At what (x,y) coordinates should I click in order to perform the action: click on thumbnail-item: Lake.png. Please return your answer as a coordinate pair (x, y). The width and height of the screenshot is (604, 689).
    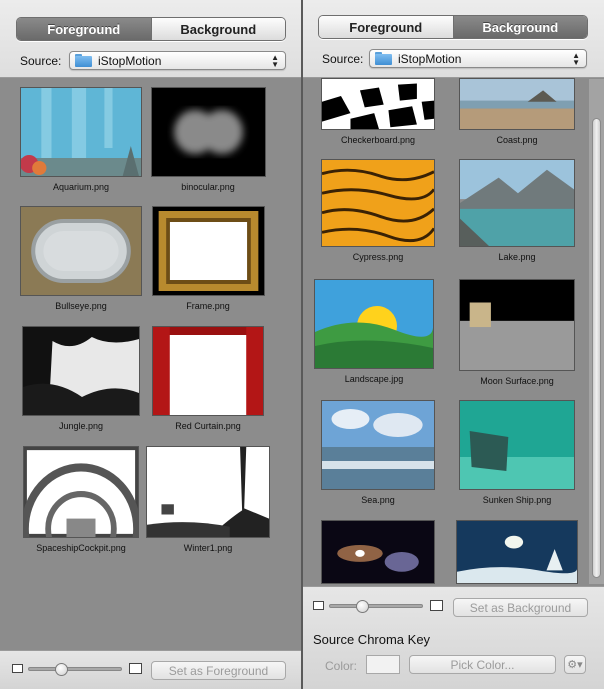
    Looking at the image, I should click on (517, 210).